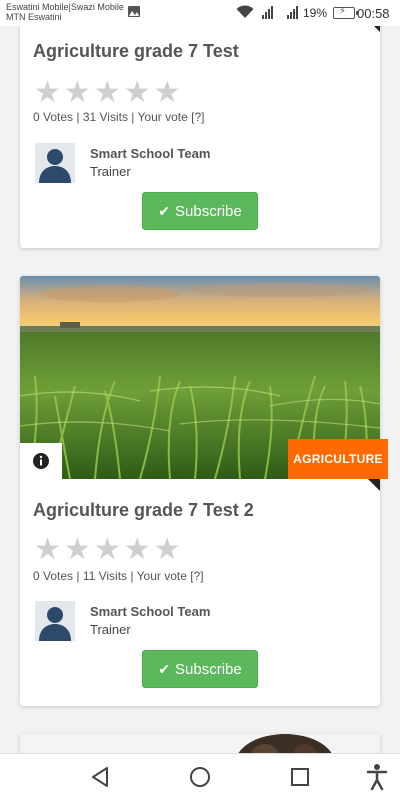 This screenshot has height=800, width=400. I want to click on course-title: Agriculture grade 7 Test 2, so click(143, 510).